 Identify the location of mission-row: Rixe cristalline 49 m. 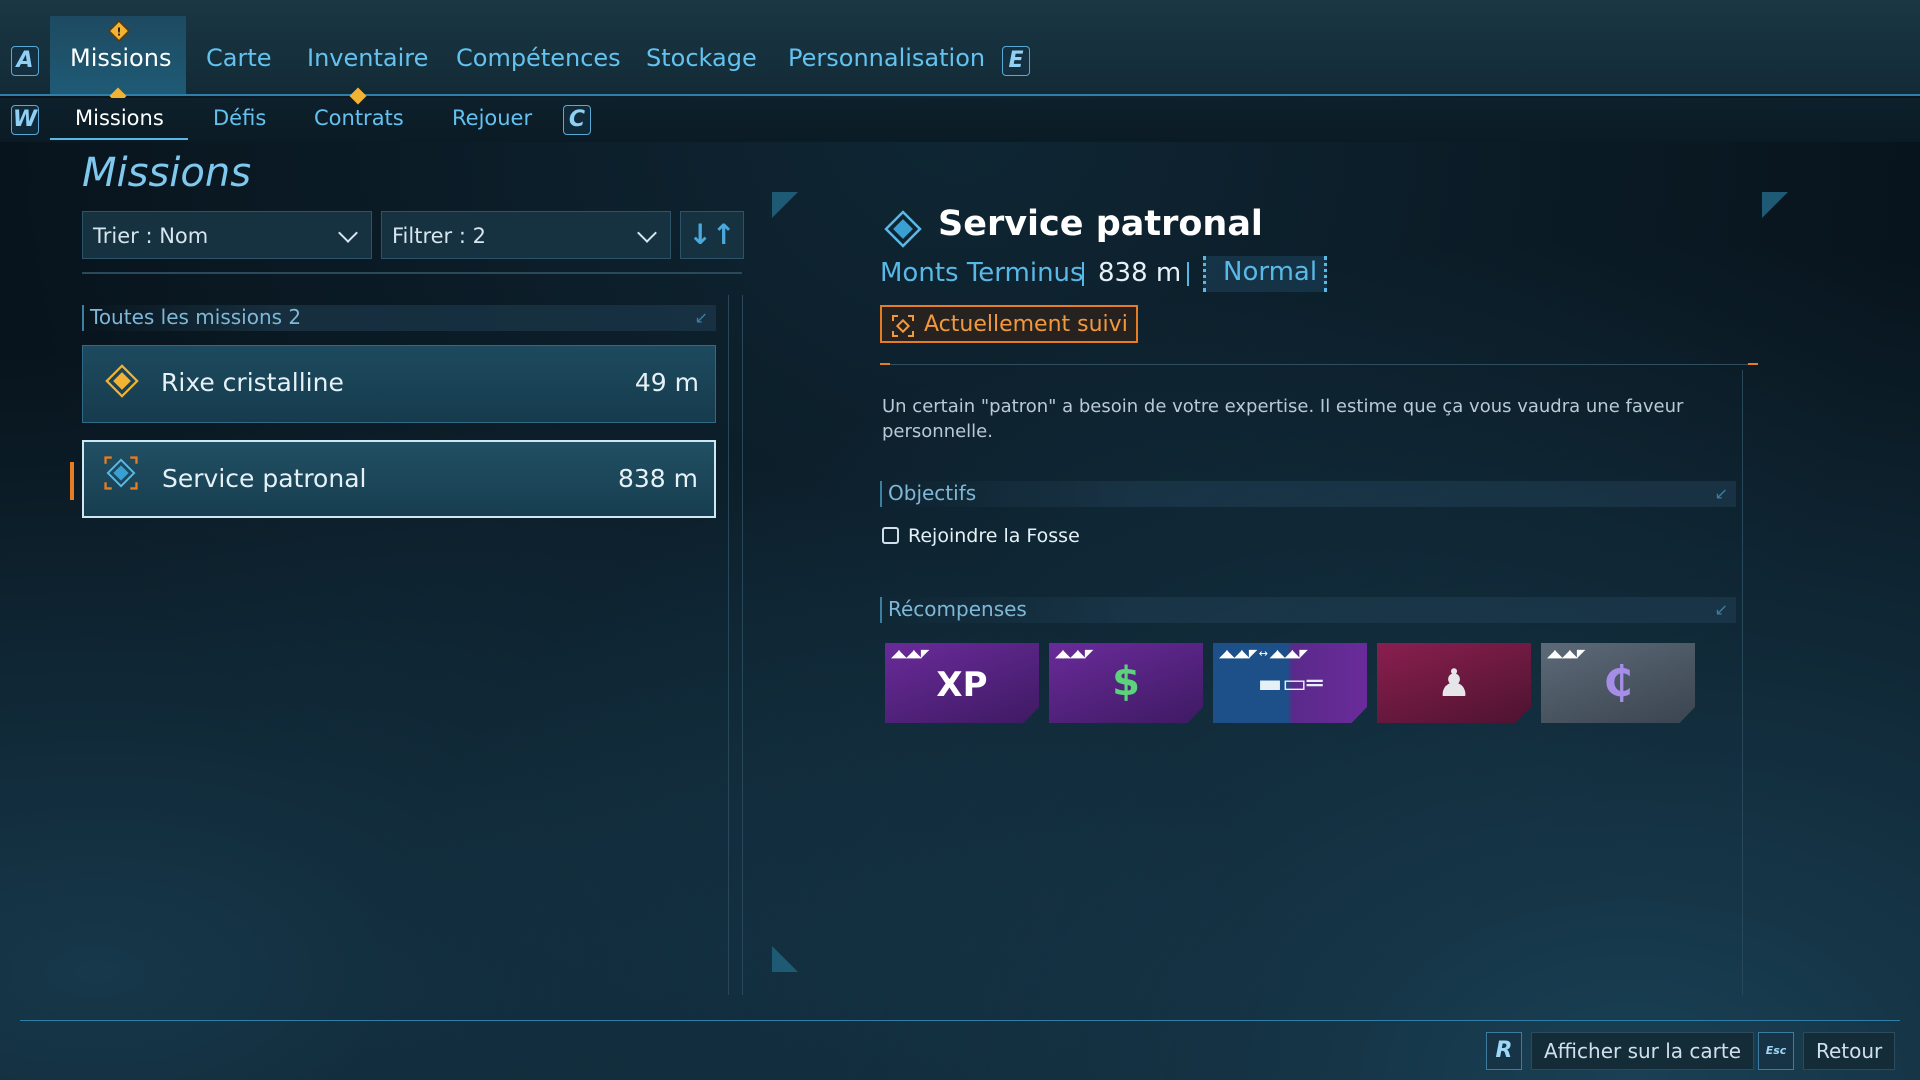
(399, 384).